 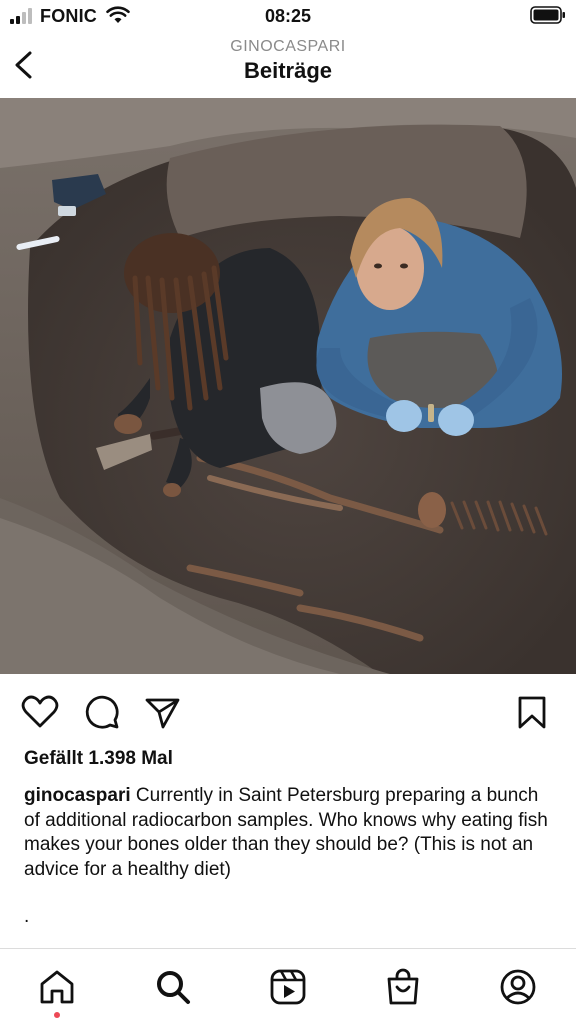 I want to click on profile-icon, so click(x=518, y=987).